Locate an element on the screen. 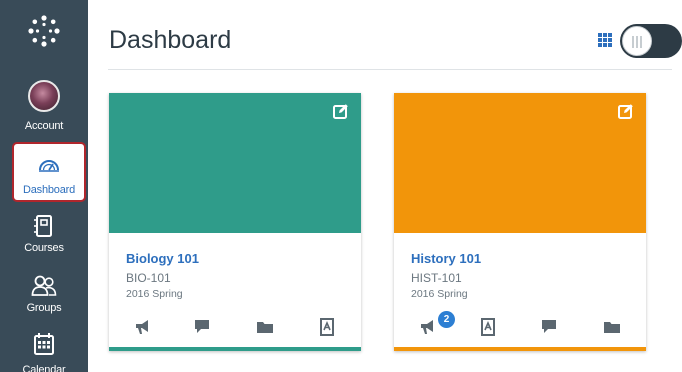 This screenshot has width=682, height=372. canvas-logo-icon is located at coordinates (44, 31).